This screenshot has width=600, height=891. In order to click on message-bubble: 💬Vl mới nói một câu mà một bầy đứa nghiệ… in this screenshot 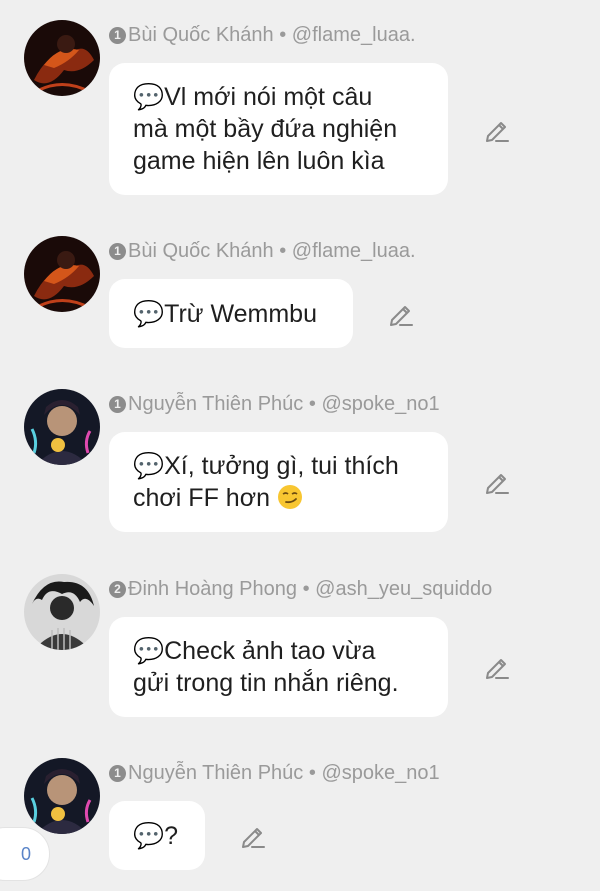, I will do `click(278, 129)`.